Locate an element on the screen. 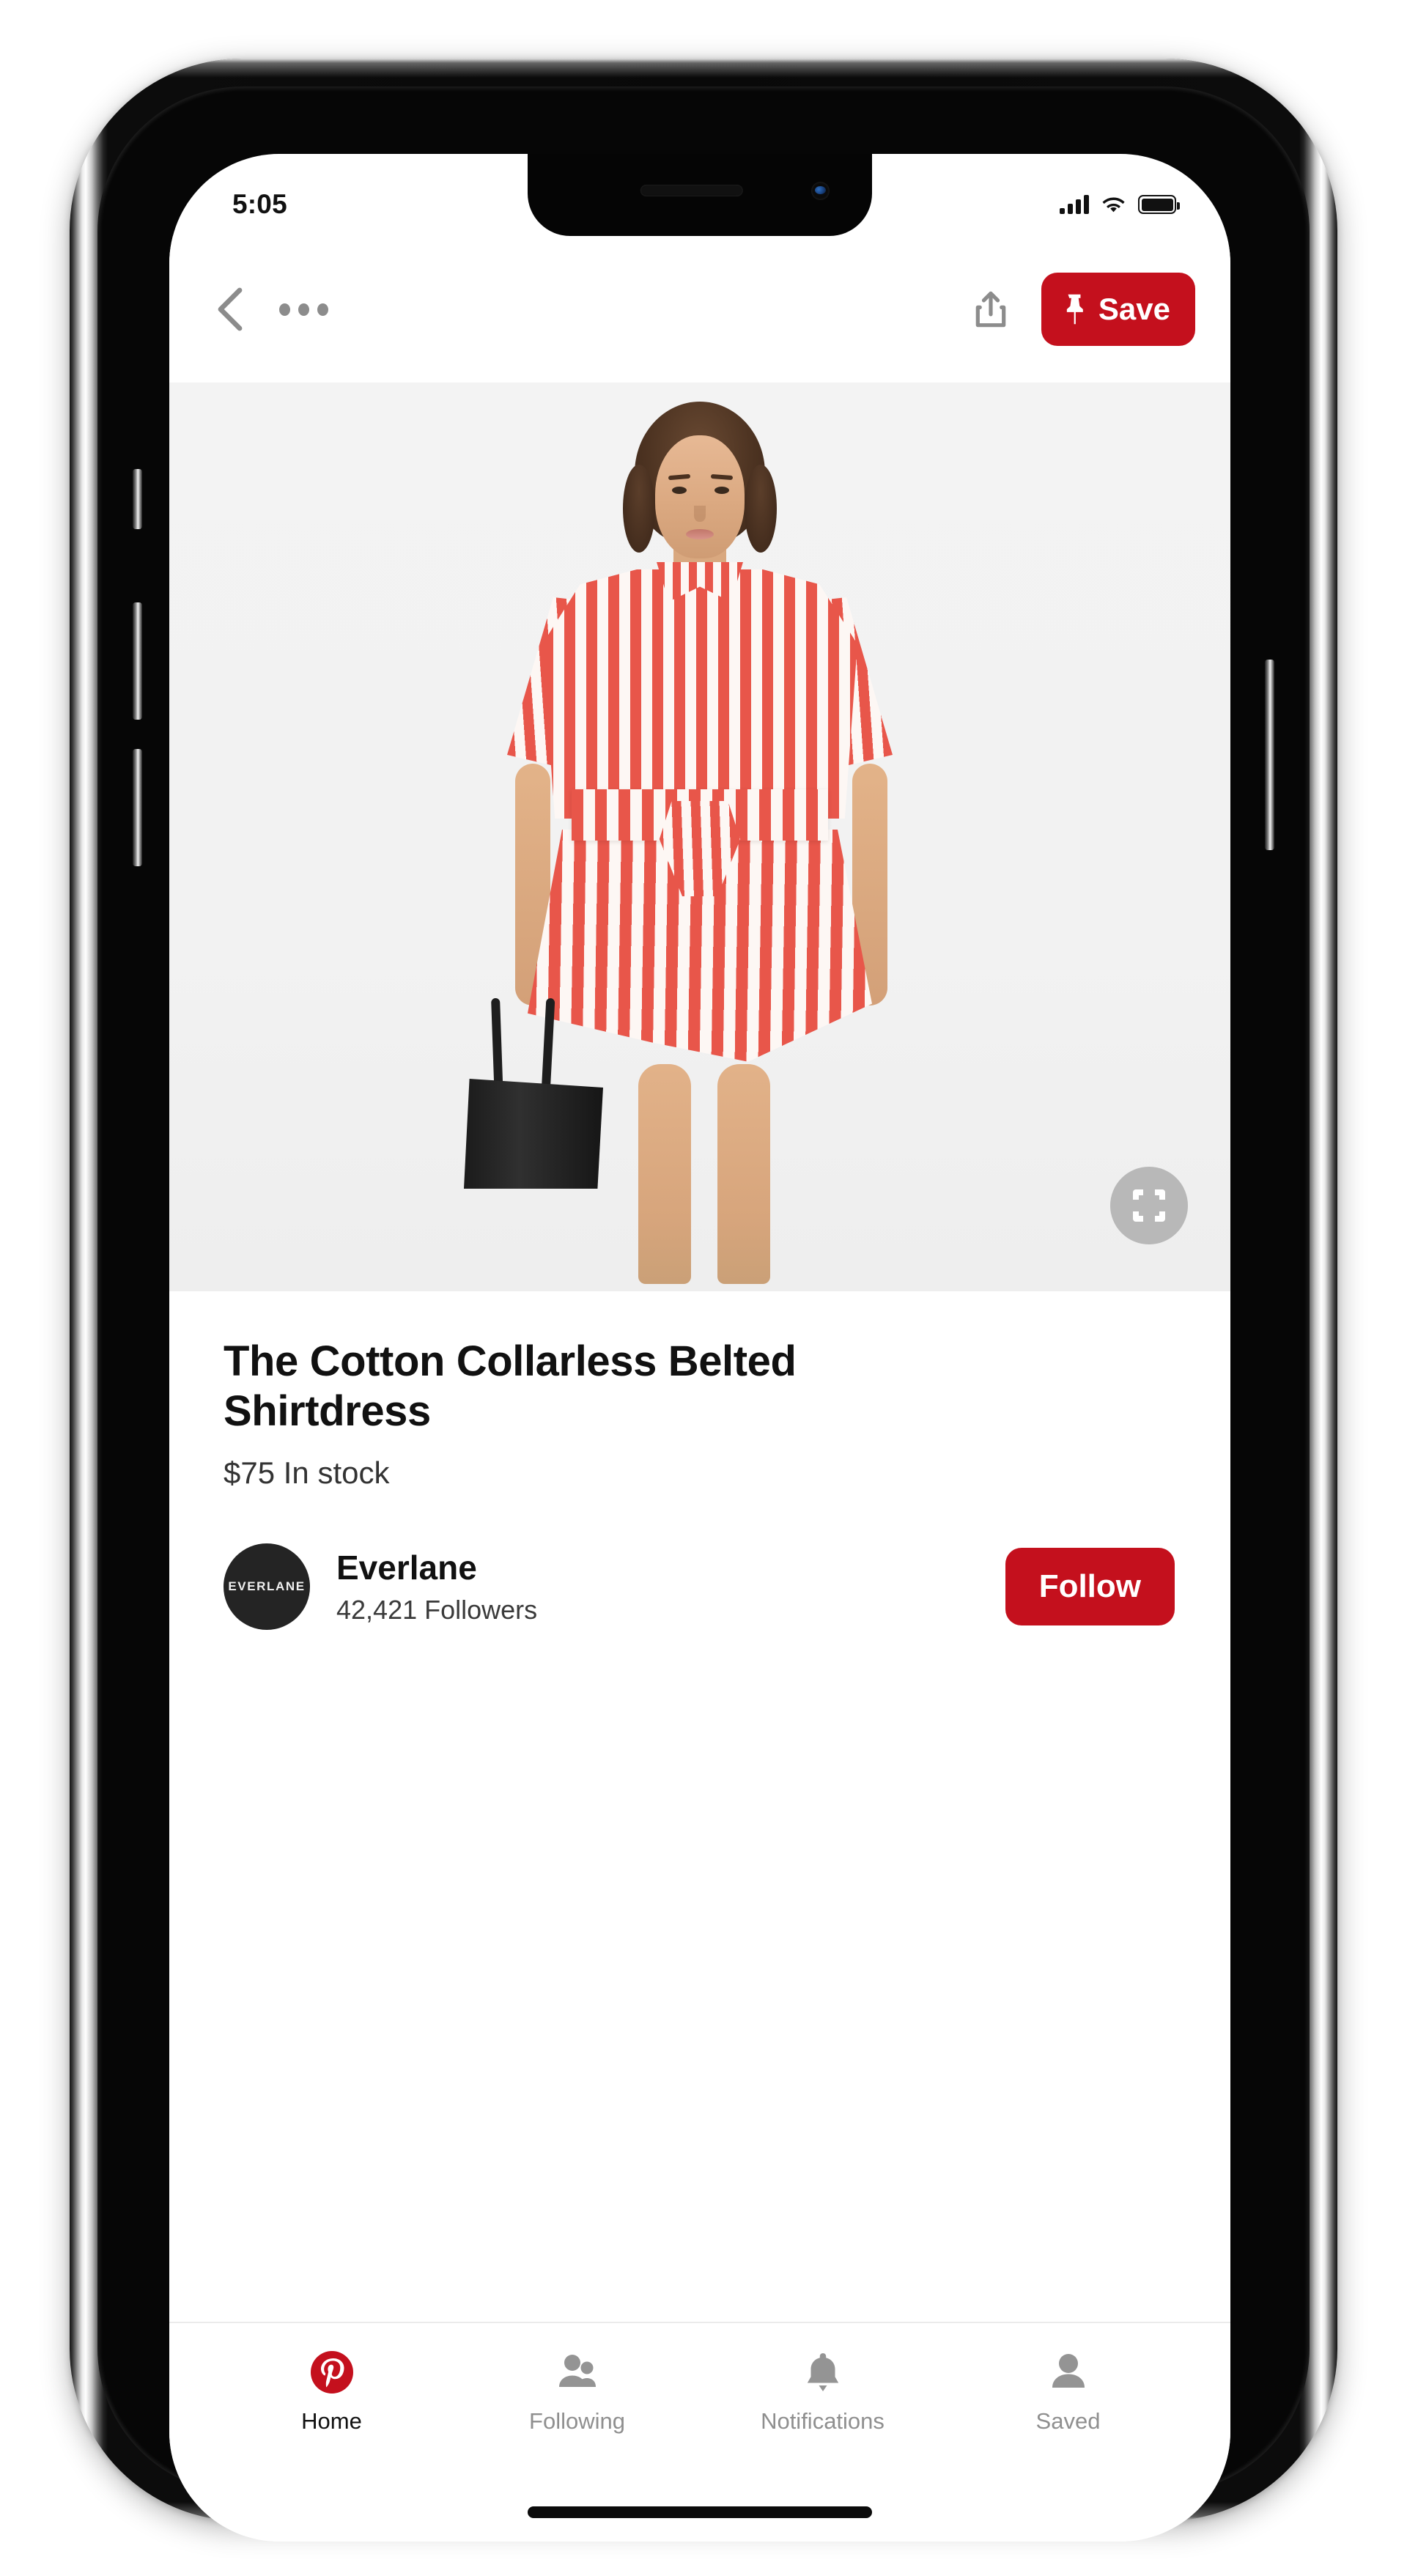 The height and width of the screenshot is (2576, 1407). earpiece-speaker is located at coordinates (691, 190).